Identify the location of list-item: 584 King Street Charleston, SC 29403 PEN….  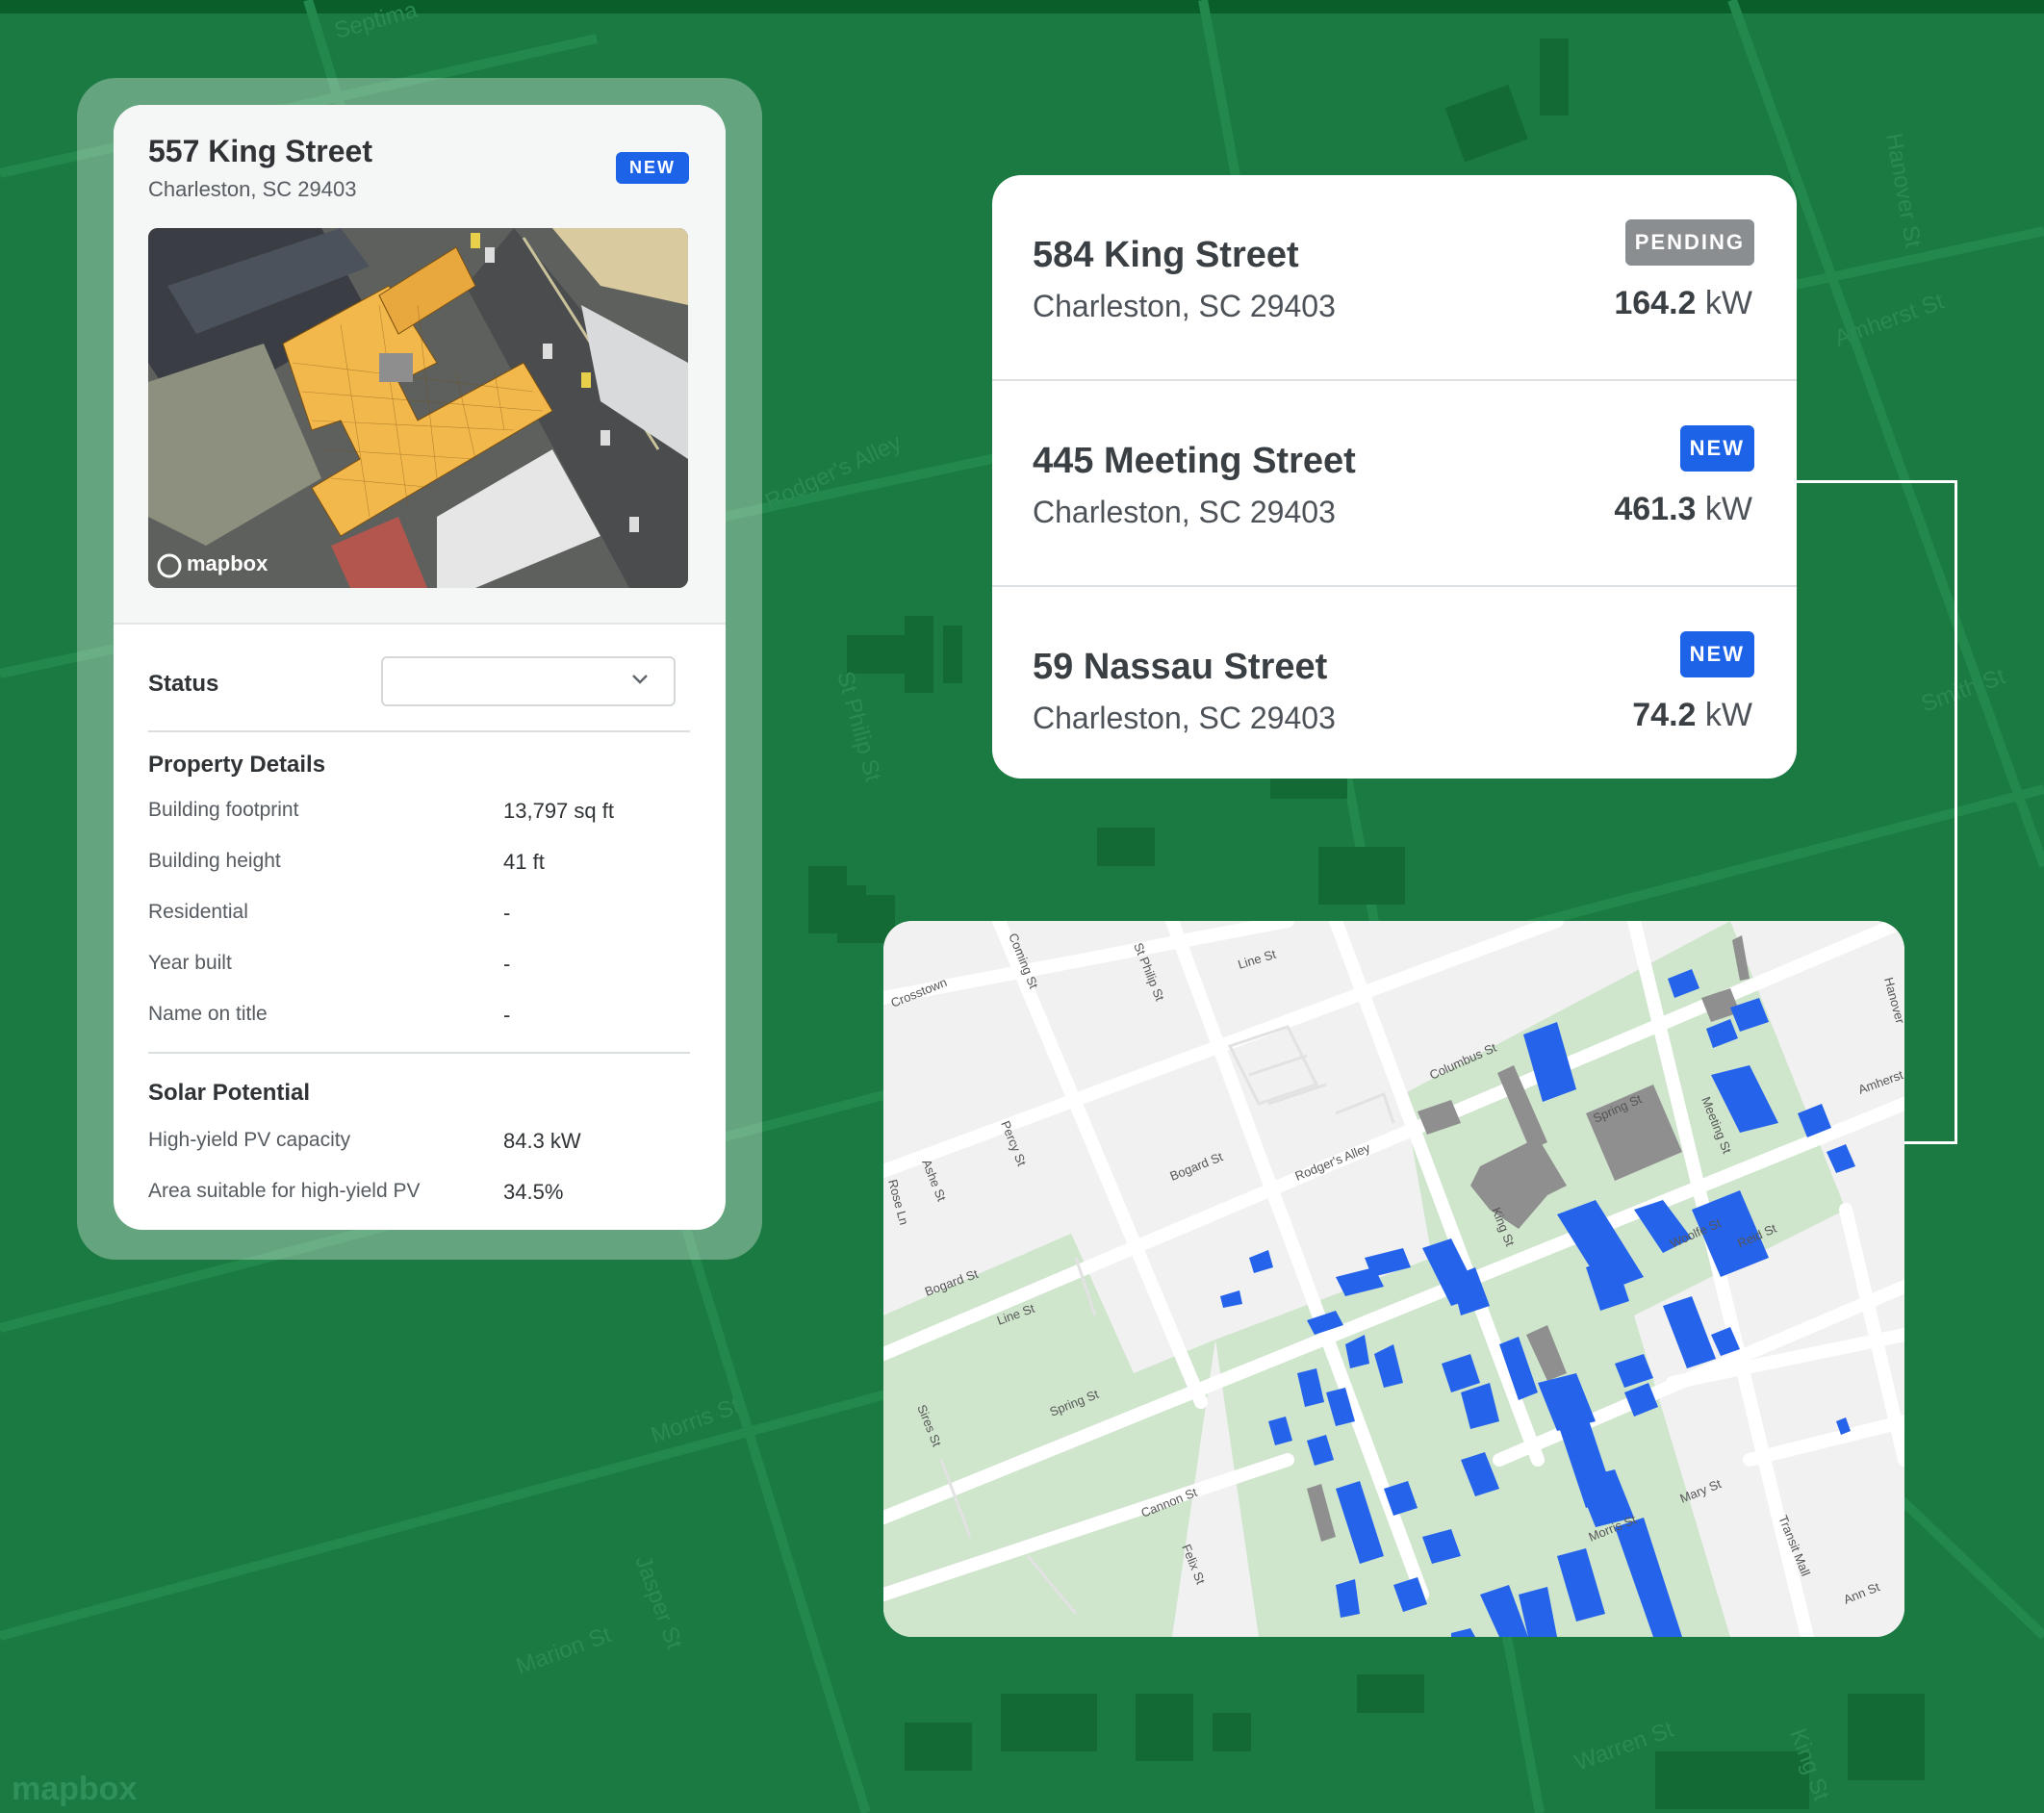
(1394, 278).